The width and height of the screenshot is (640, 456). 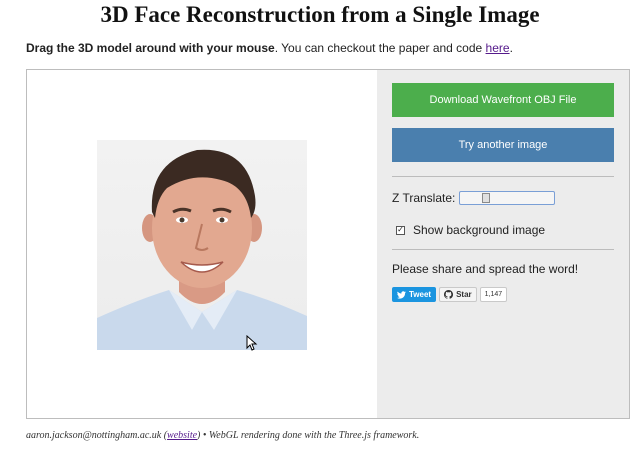 What do you see at coordinates (503, 100) in the screenshot?
I see `download-obj-button: Download Wavefront OBJ File` at bounding box center [503, 100].